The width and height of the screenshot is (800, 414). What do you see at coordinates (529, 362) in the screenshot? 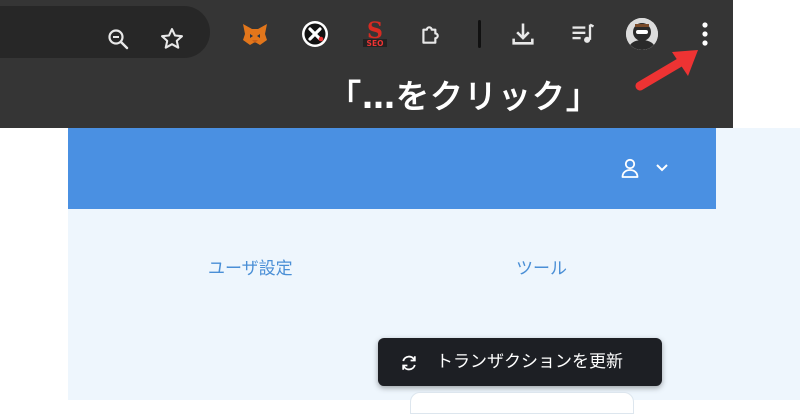
I see `tooltip-label: トランザクションを更新` at bounding box center [529, 362].